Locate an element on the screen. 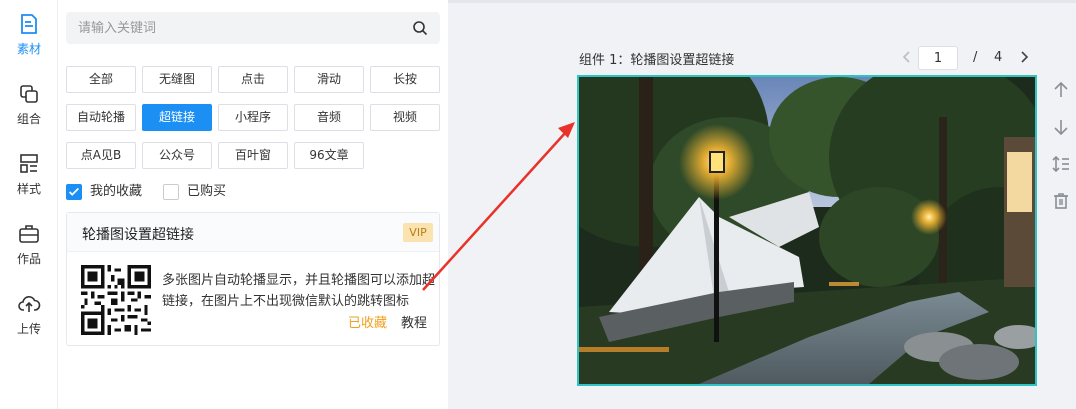  card-header: 轮播图设置超链接 VIP is located at coordinates (253, 232).